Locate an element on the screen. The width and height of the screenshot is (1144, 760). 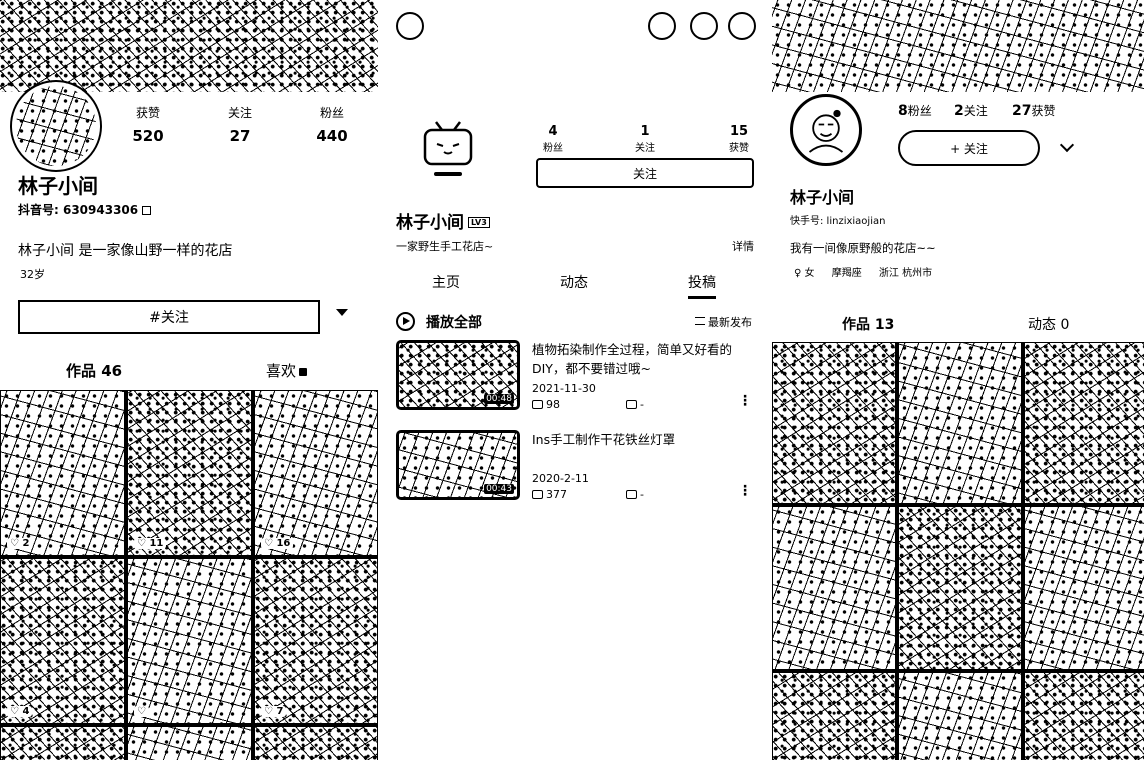
video-duration: 00:43 is located at coordinates (499, 489).